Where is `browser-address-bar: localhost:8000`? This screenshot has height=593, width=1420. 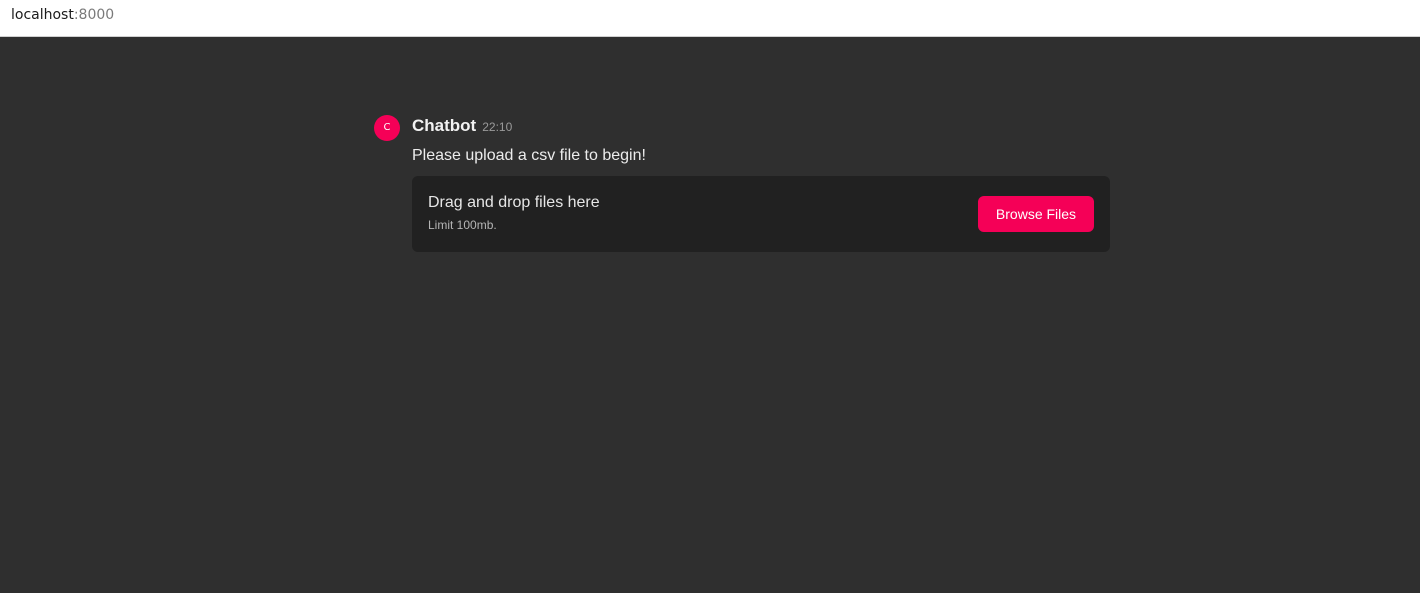 browser-address-bar: localhost:8000 is located at coordinates (710, 18).